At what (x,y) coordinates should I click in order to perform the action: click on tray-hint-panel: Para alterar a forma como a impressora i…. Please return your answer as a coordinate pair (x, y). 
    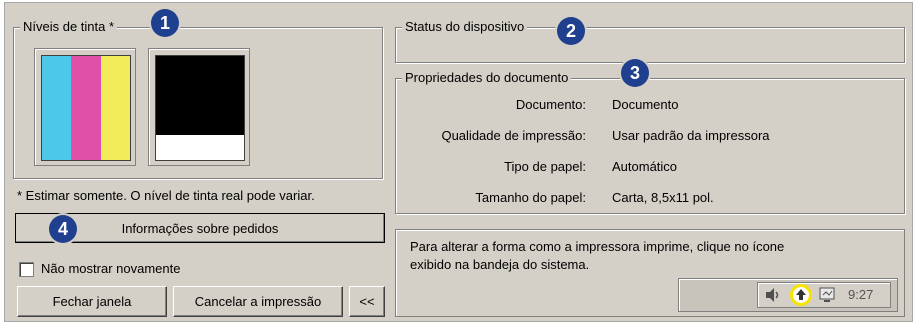
    Looking at the image, I should click on (650, 273).